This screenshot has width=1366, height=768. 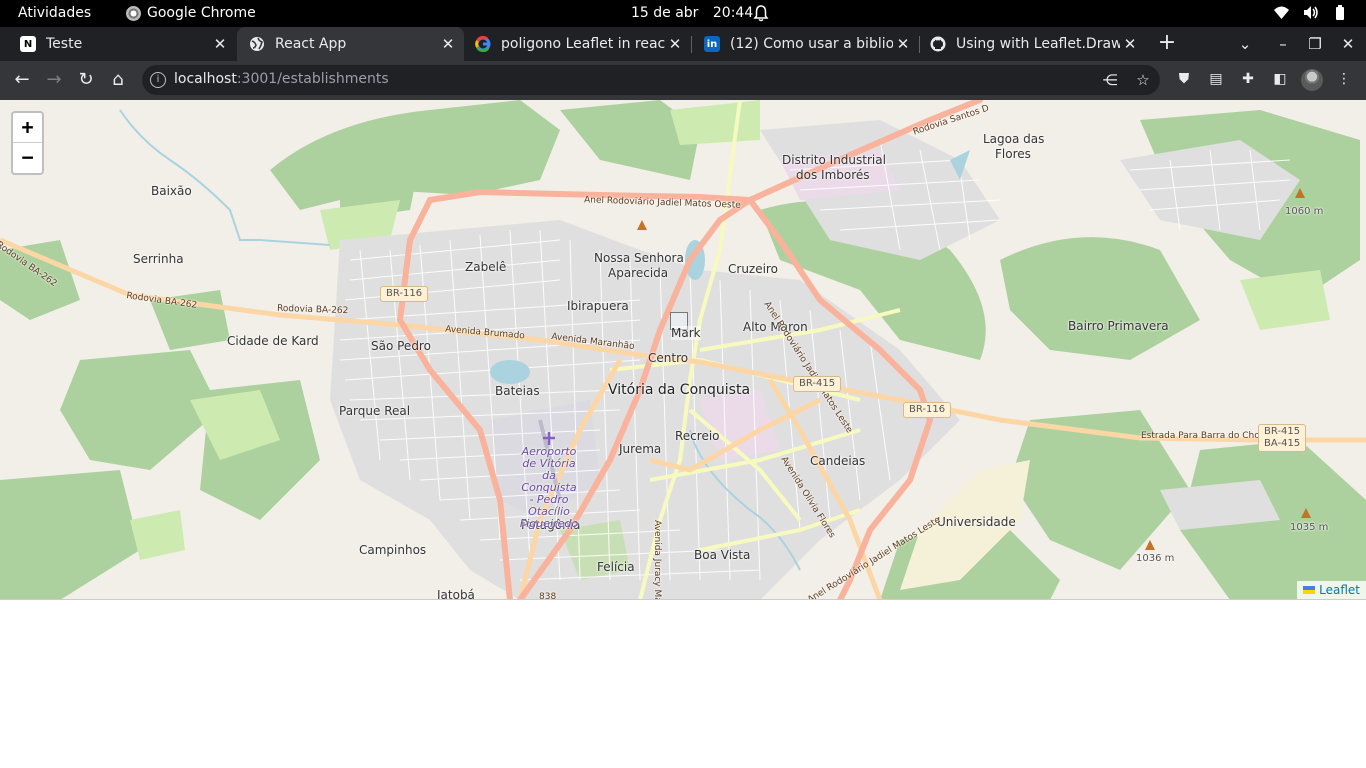 What do you see at coordinates (657, 560) in the screenshot?
I see `road-label: Avenida Juracy Magalhães` at bounding box center [657, 560].